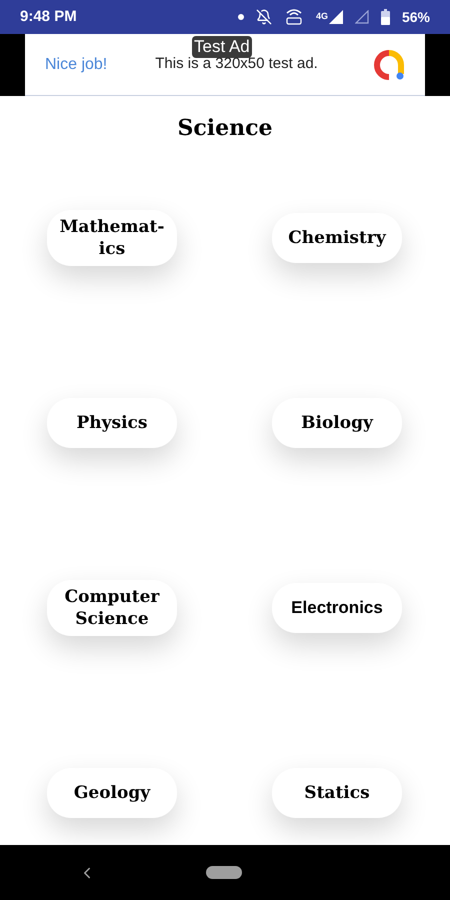  I want to click on bell-off-icon, so click(264, 17).